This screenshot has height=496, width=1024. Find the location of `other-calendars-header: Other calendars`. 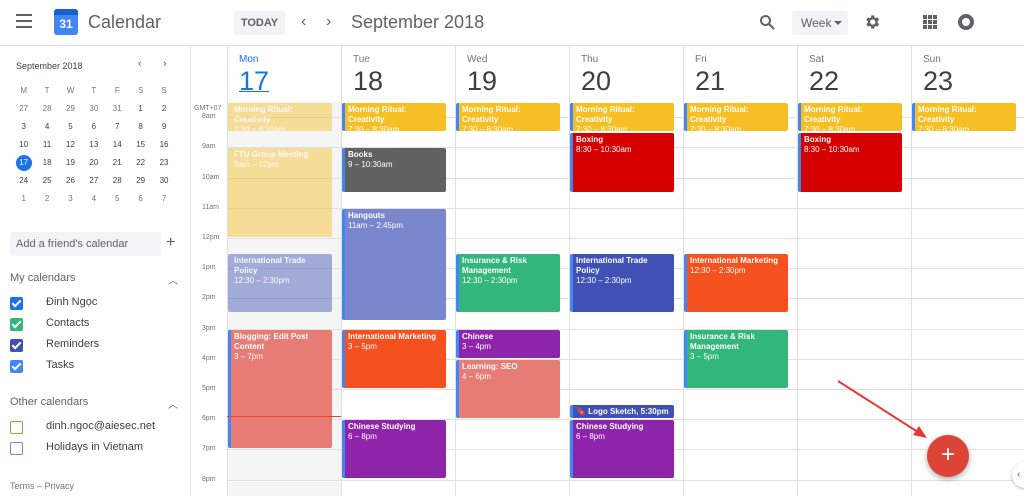

other-calendars-header: Other calendars is located at coordinates (49, 402).